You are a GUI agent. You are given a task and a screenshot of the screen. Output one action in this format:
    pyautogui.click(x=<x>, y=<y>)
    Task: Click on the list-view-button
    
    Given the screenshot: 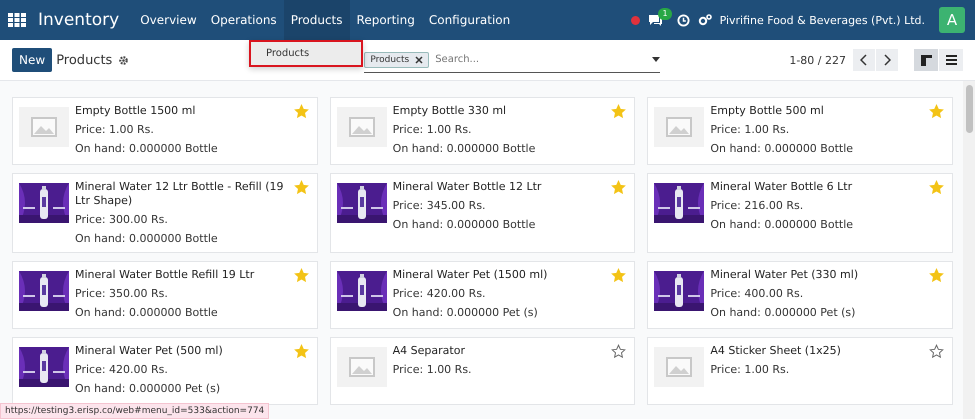 What is the action you would take?
    pyautogui.click(x=951, y=60)
    